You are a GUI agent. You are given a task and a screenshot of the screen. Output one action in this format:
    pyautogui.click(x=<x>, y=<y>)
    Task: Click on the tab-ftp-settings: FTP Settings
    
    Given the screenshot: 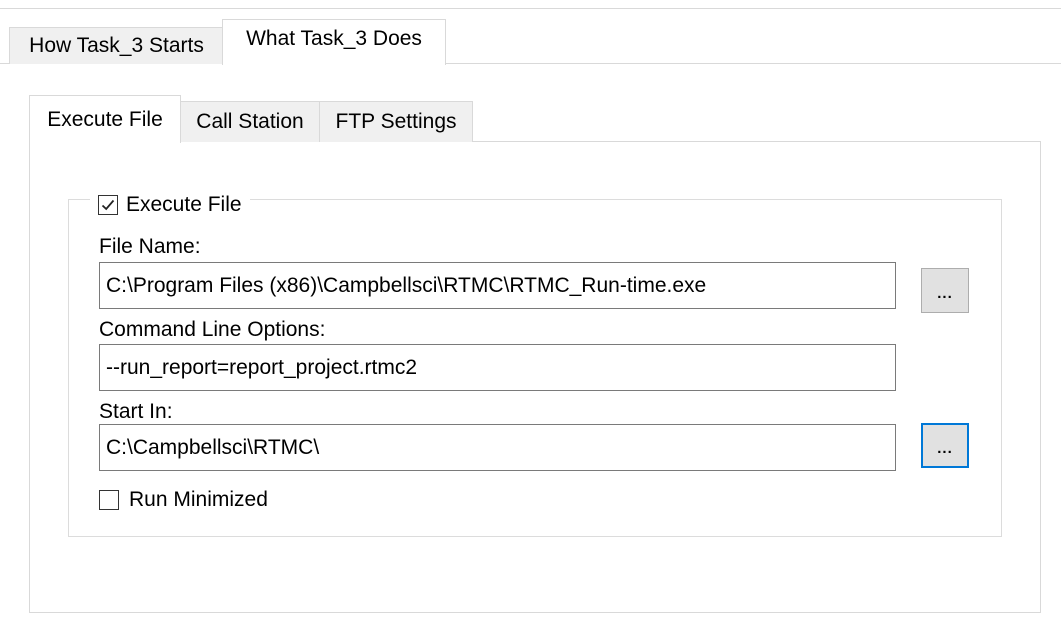 What is the action you would take?
    pyautogui.click(x=396, y=121)
    